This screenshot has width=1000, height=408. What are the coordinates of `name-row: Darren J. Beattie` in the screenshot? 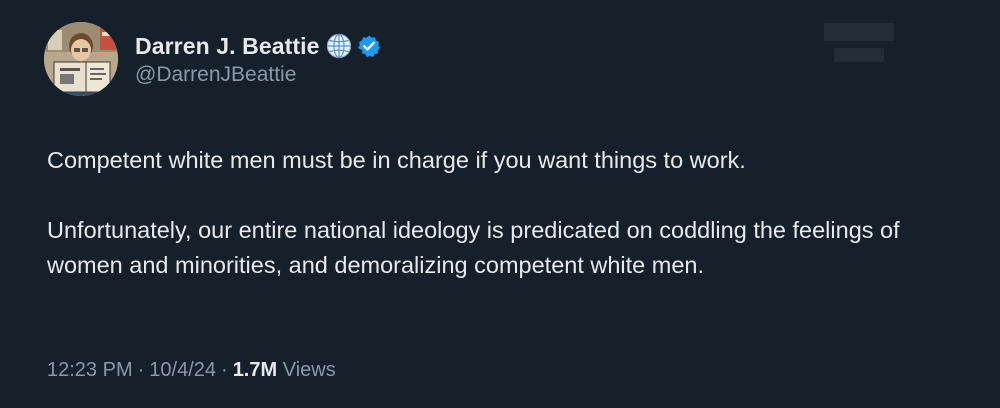 It's located at (258, 46).